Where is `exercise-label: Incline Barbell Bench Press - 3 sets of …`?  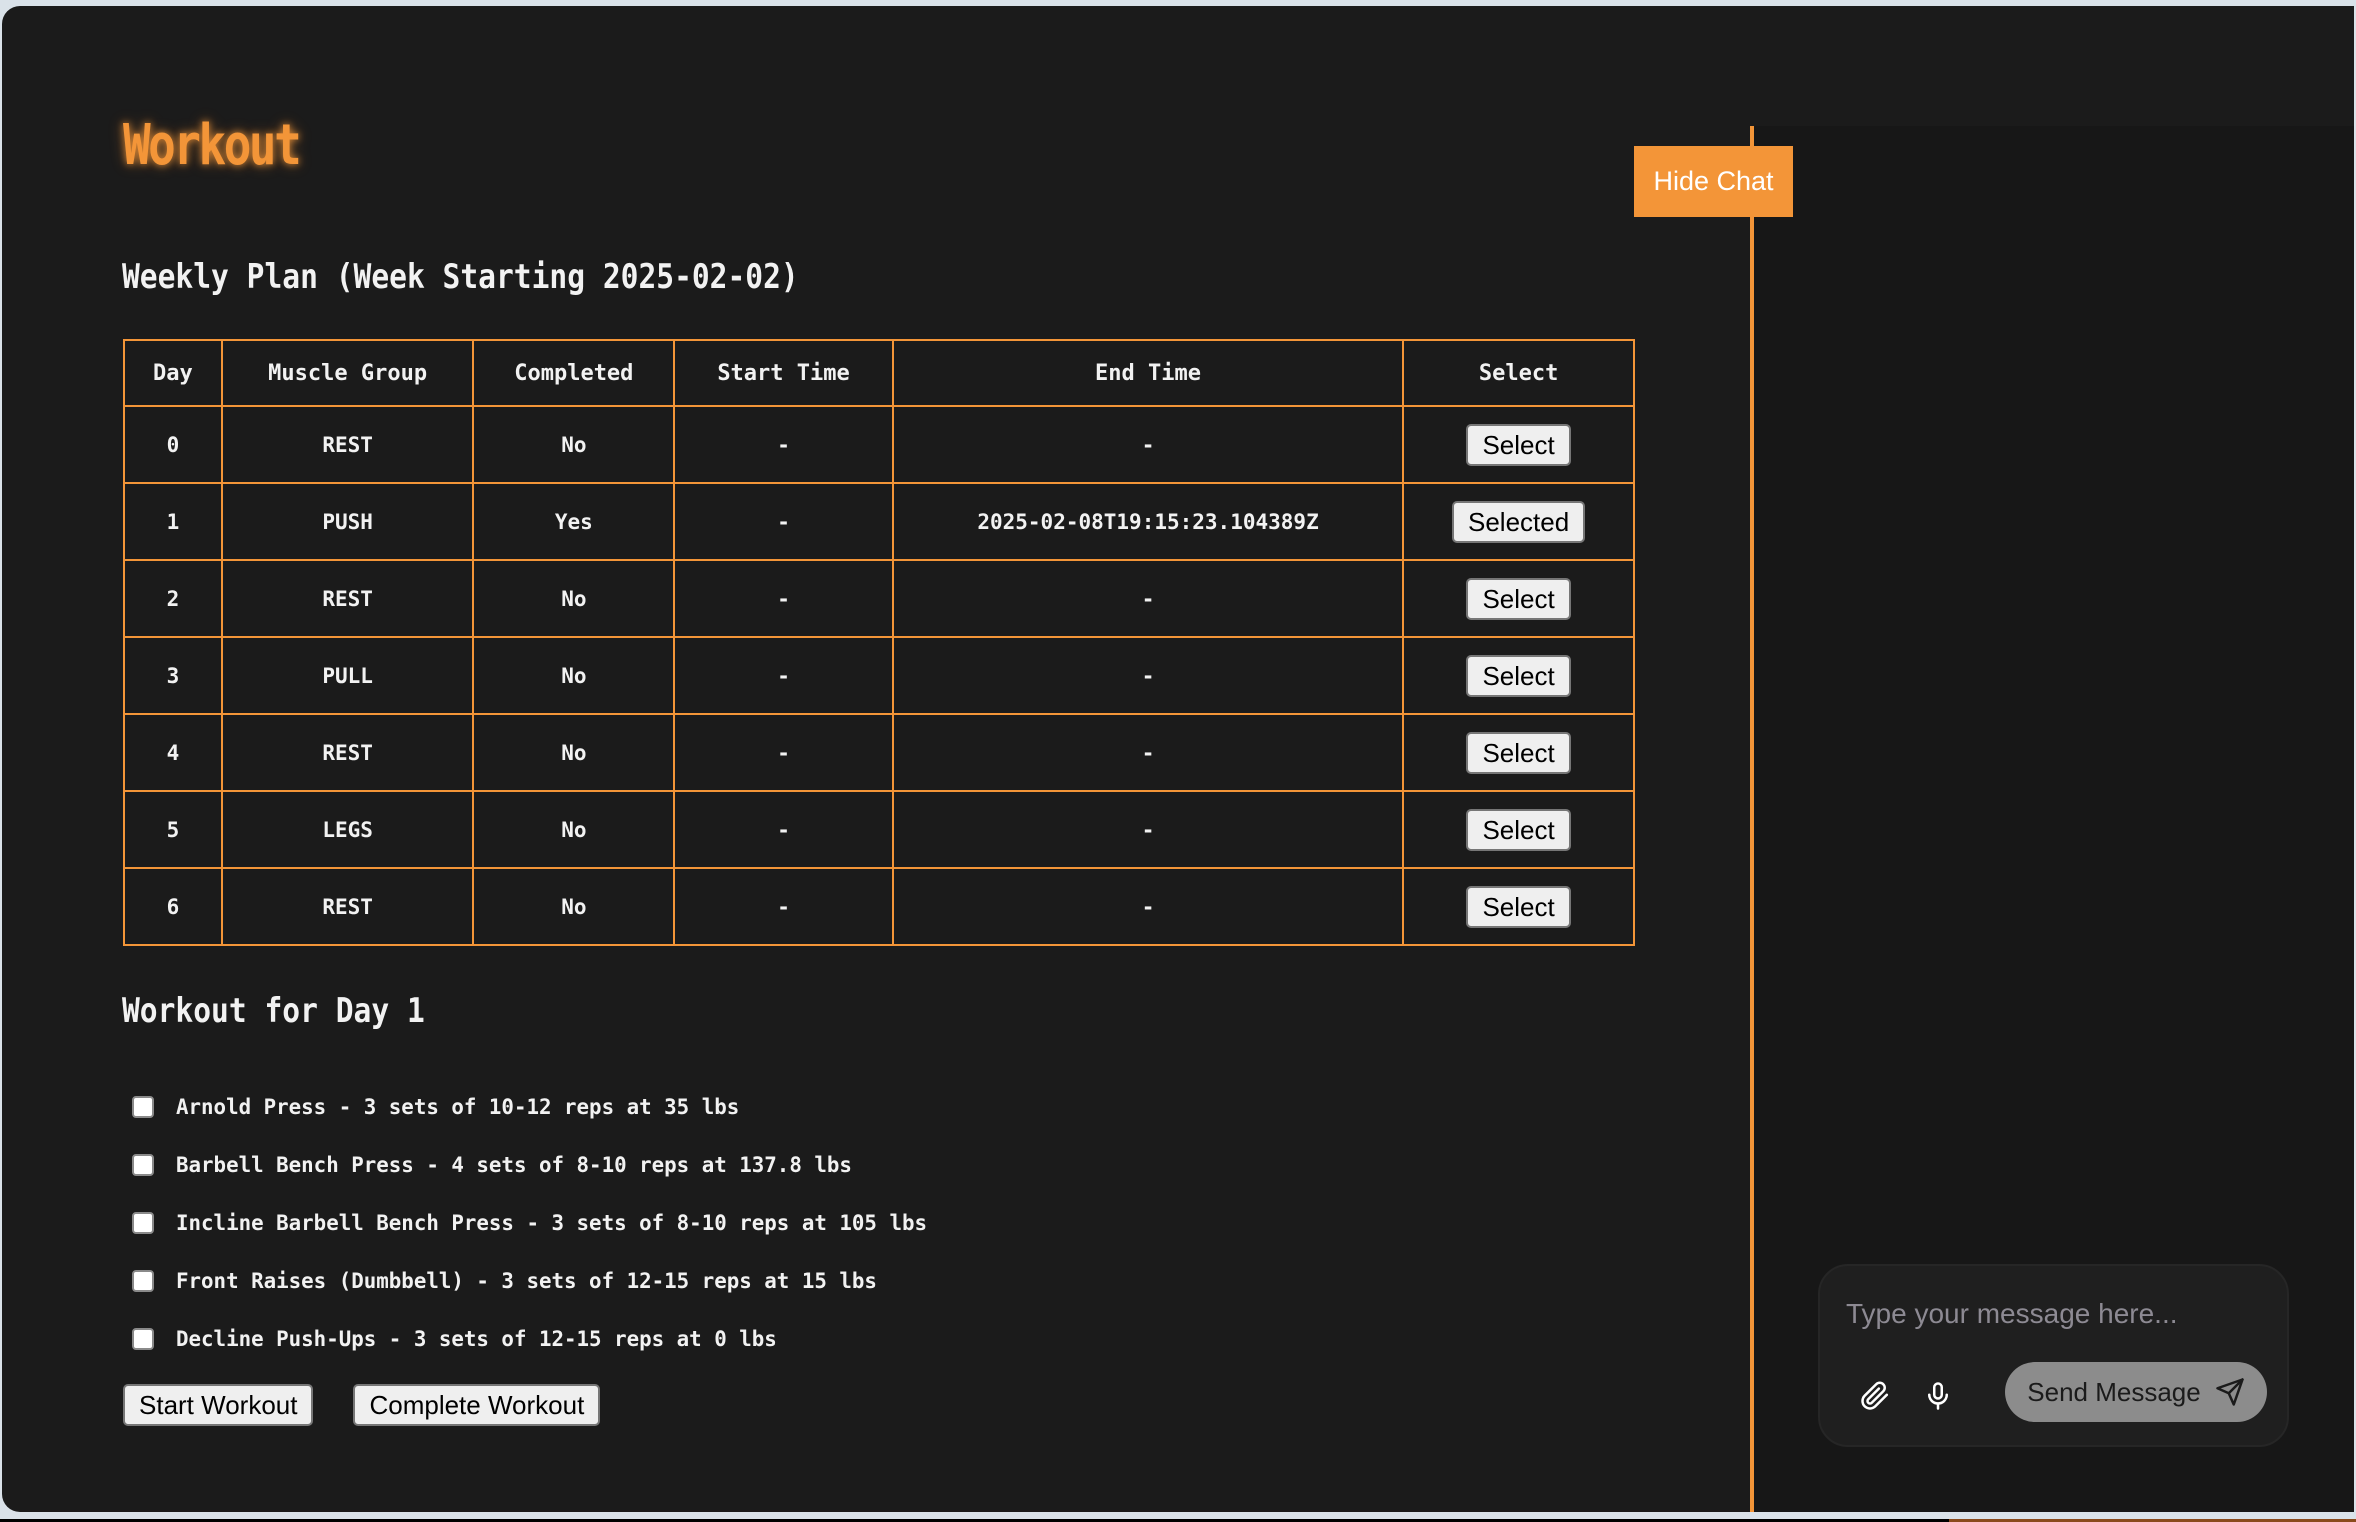 exercise-label: Incline Barbell Bench Press - 3 sets of … is located at coordinates (552, 1223).